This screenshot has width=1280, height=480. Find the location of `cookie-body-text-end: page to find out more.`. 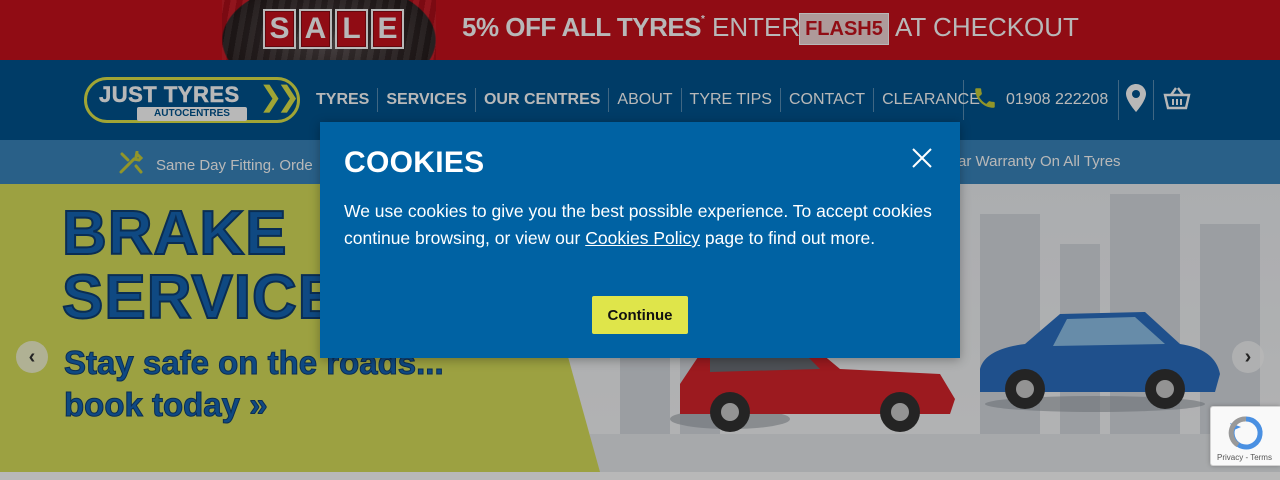

cookie-body-text-end: page to find out more. is located at coordinates (788, 238).